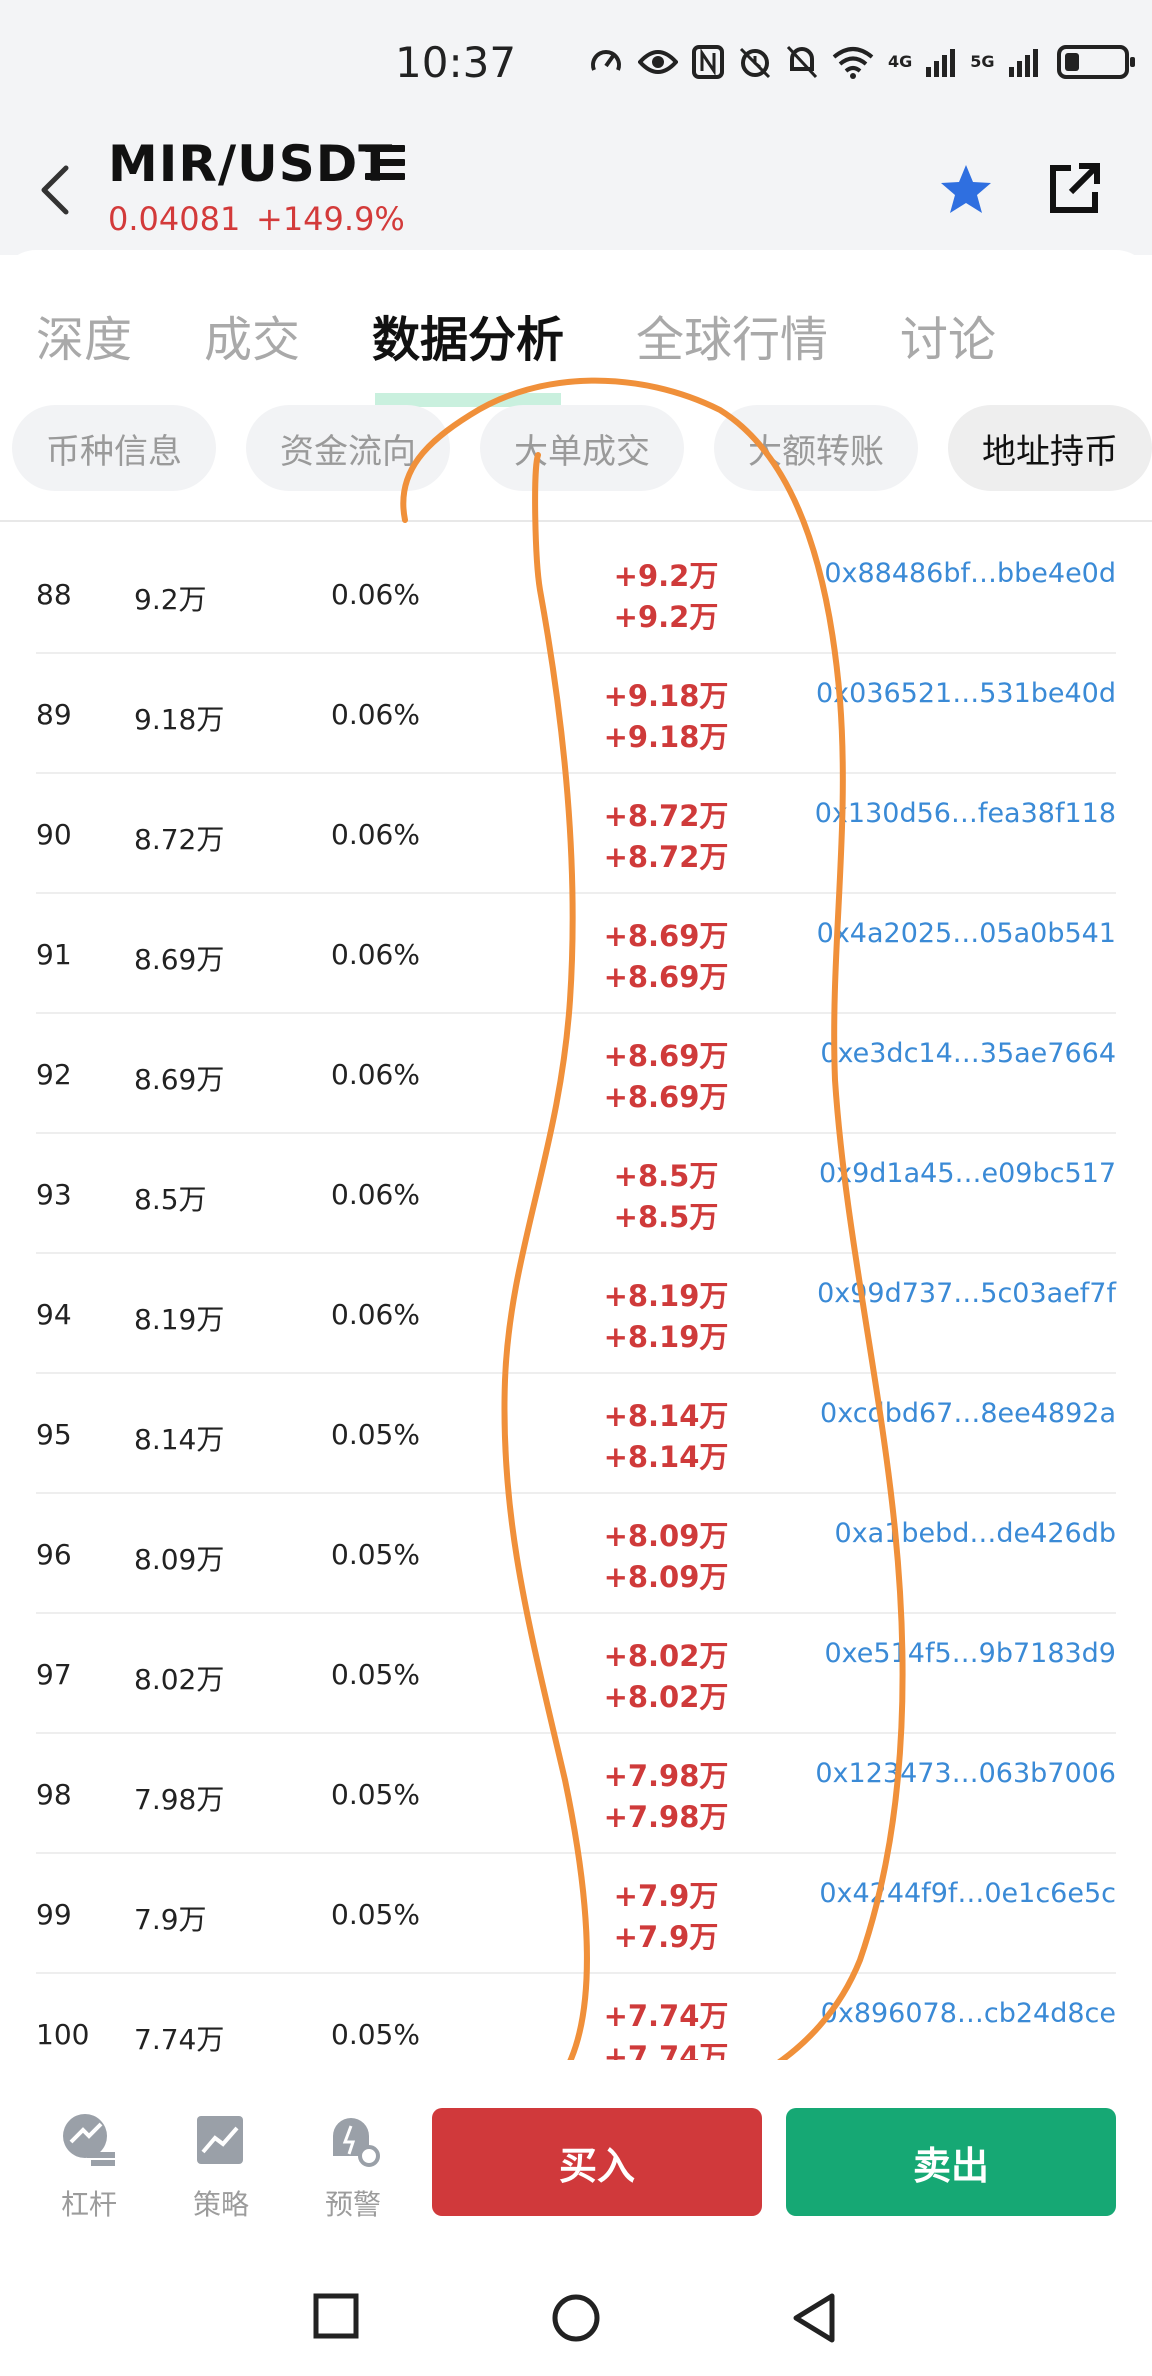 The height and width of the screenshot is (2376, 1152). What do you see at coordinates (666, 1197) in the screenshot?
I see `change-cell: +8.5万 +8.5万` at bounding box center [666, 1197].